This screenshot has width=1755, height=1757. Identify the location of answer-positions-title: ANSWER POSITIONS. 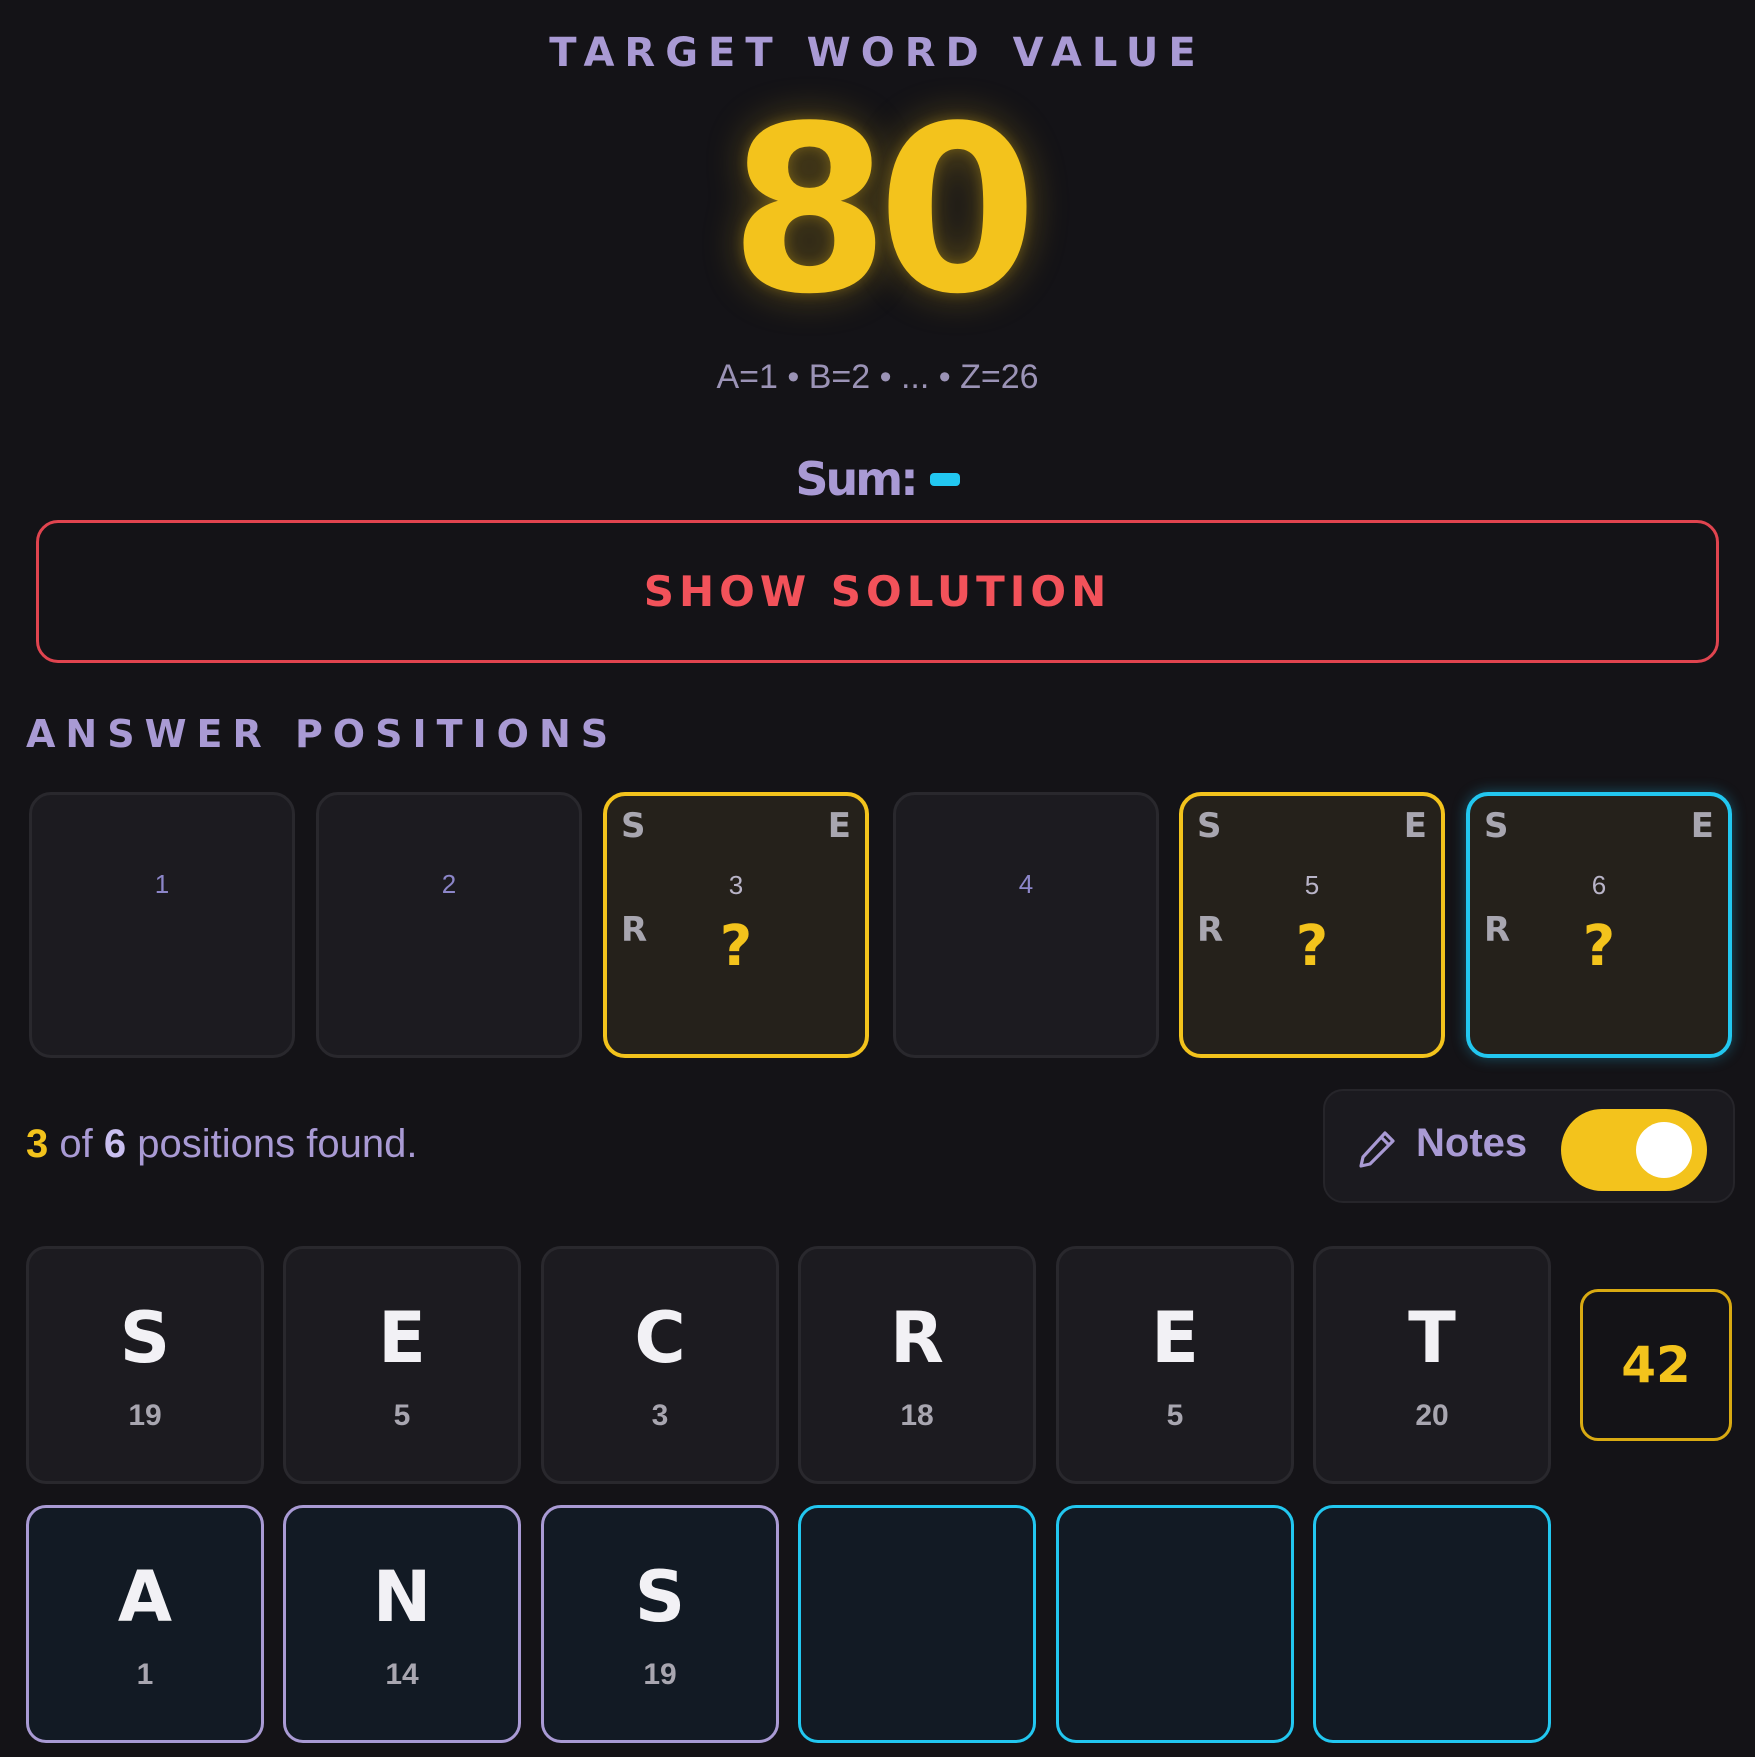
(322, 734).